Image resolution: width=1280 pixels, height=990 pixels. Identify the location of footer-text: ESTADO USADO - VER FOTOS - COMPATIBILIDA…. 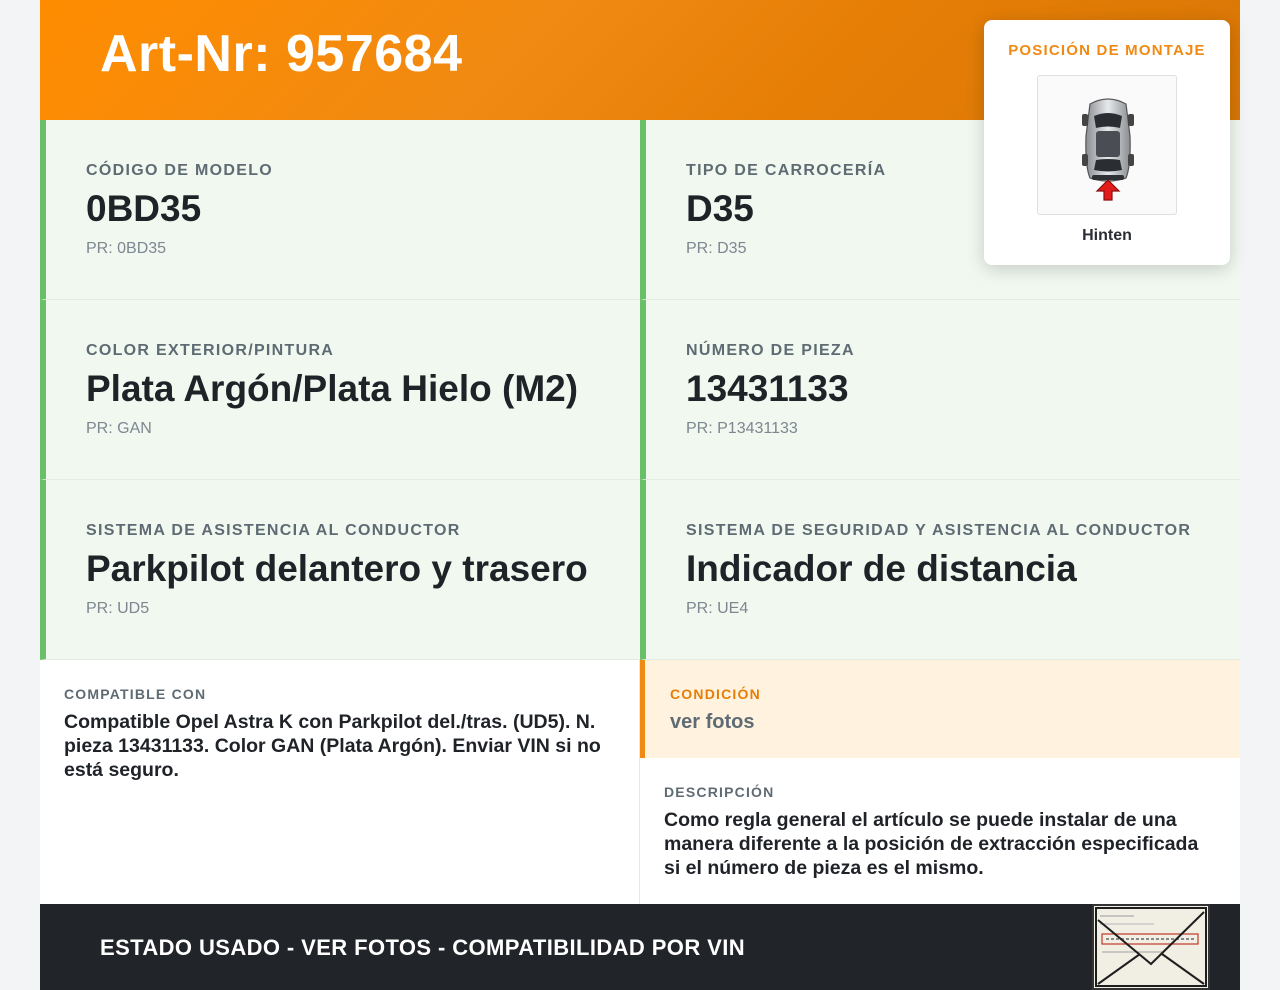
(422, 947).